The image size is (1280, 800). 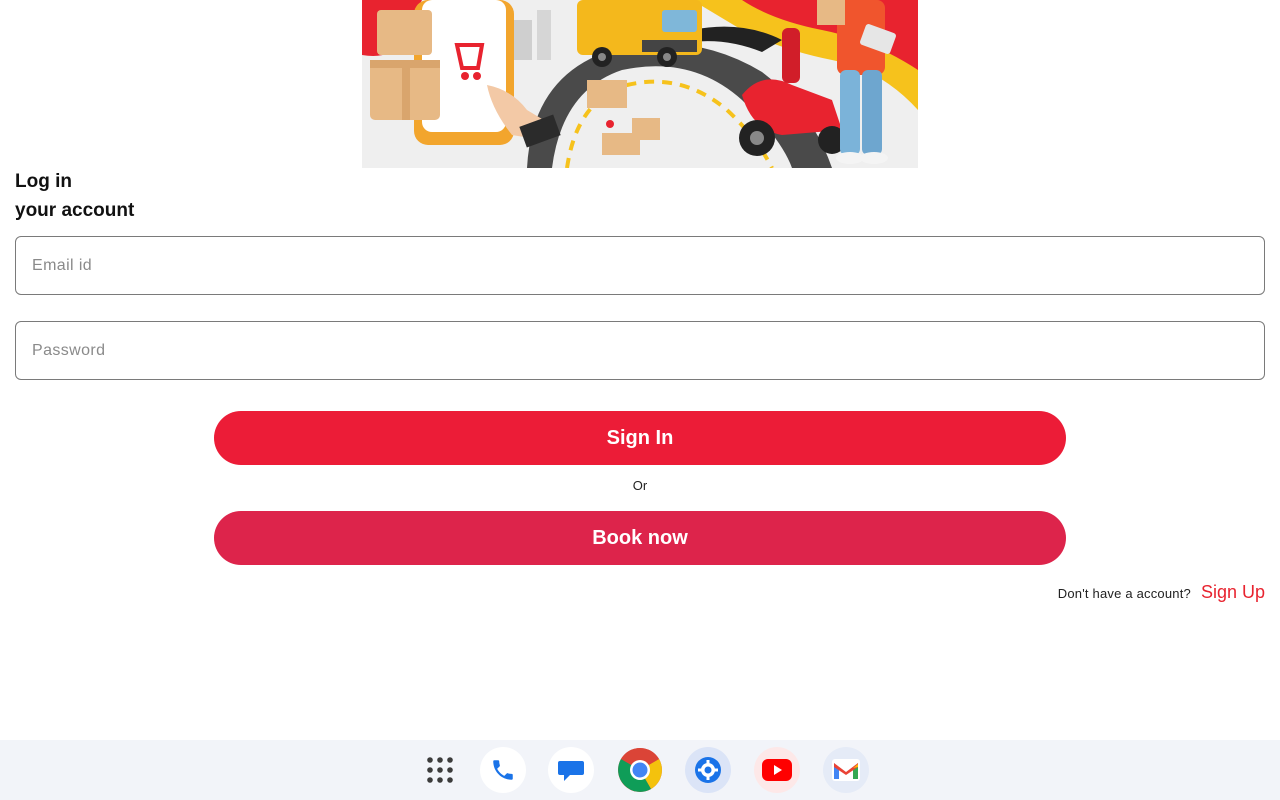 What do you see at coordinates (440, 770) in the screenshot?
I see `app-drawer-icon` at bounding box center [440, 770].